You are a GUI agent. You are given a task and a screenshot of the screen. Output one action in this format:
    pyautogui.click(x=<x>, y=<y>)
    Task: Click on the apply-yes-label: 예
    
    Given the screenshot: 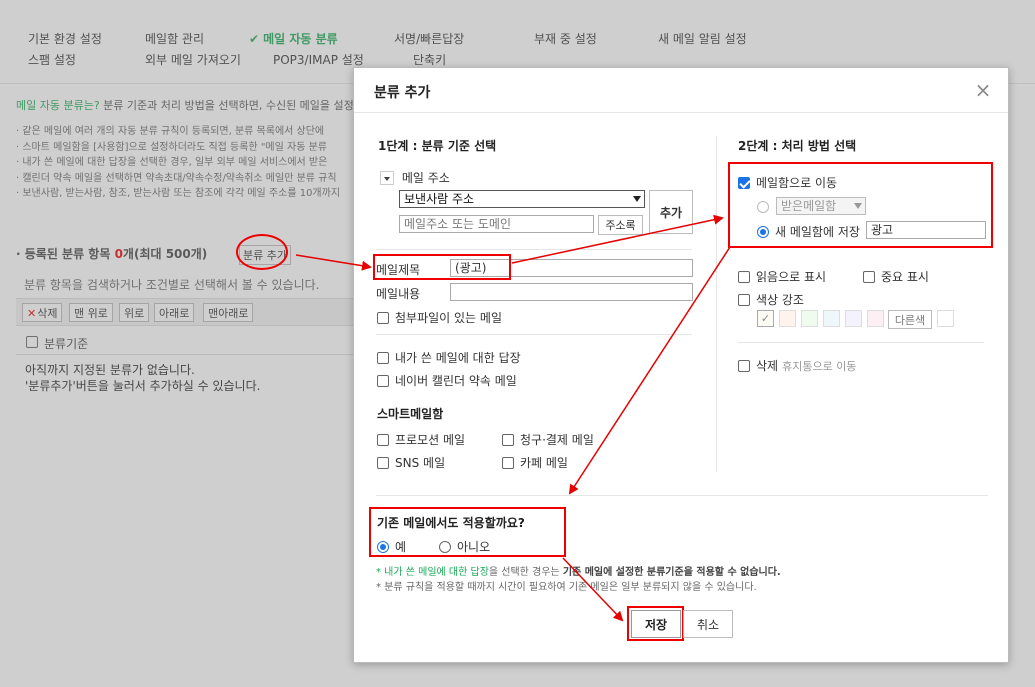 What is the action you would take?
    pyautogui.click(x=401, y=547)
    